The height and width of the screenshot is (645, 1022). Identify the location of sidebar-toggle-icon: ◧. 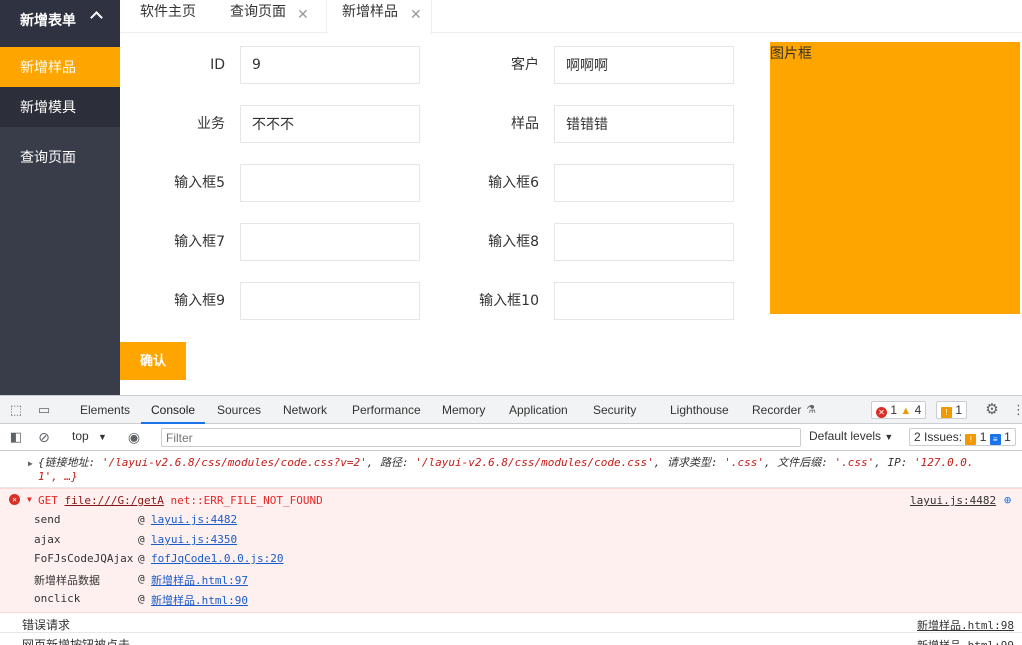
(16, 437).